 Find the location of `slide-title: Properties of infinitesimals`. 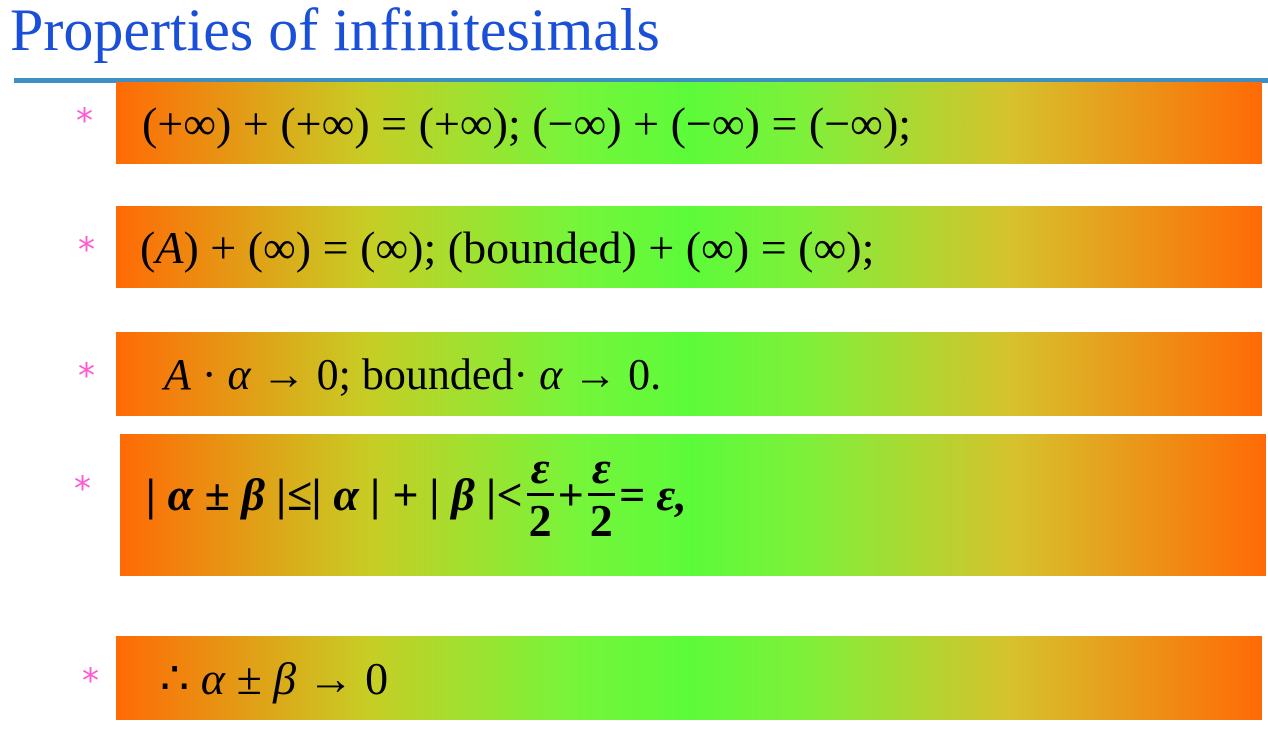

slide-title: Properties of infinitesimals is located at coordinates (335, 31).